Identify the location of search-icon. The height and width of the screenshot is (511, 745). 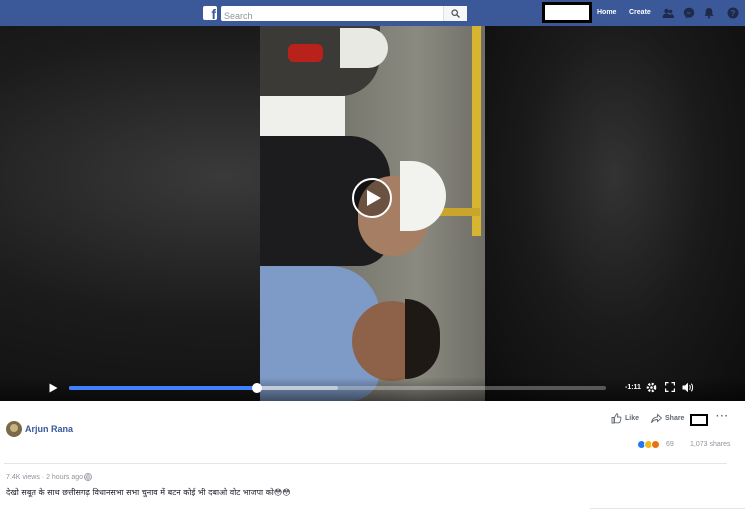
(455, 13).